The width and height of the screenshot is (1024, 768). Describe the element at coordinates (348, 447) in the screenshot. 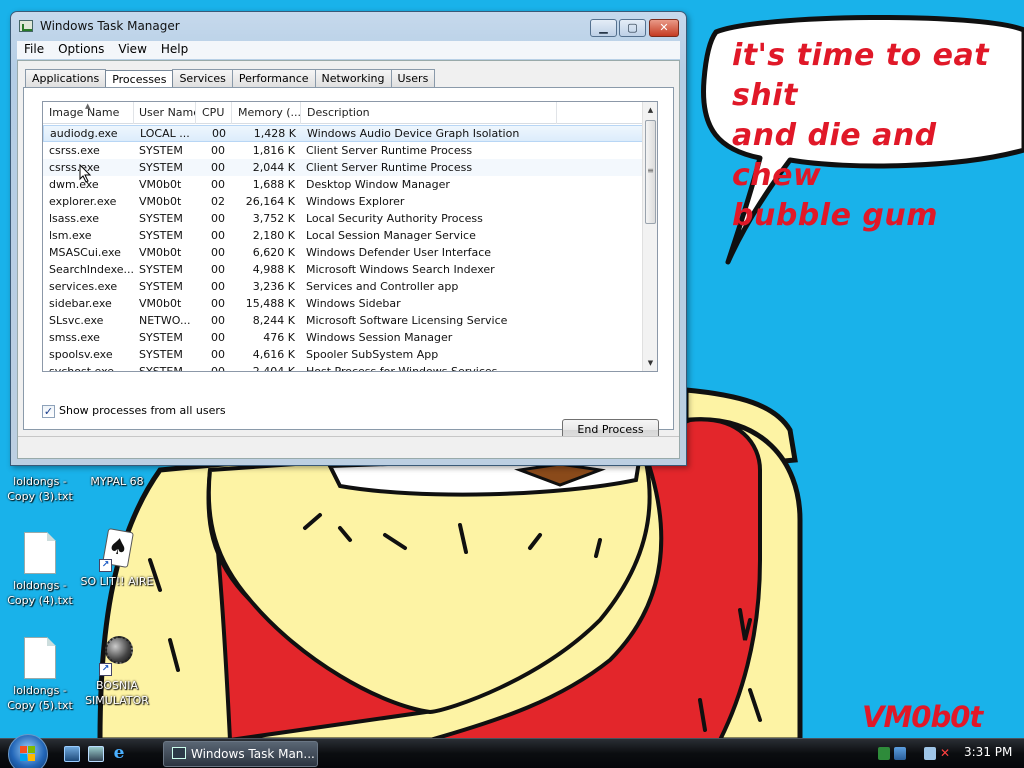

I see `status-bar` at that location.